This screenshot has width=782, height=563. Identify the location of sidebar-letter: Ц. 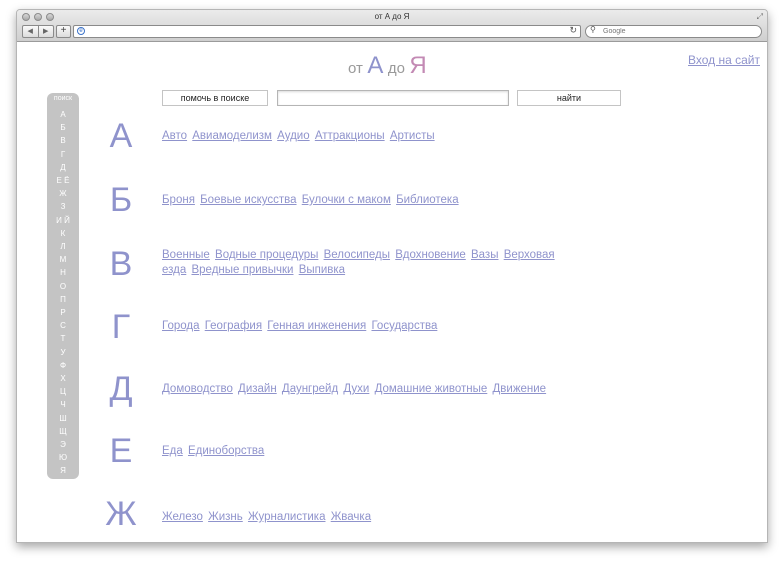
(63, 391).